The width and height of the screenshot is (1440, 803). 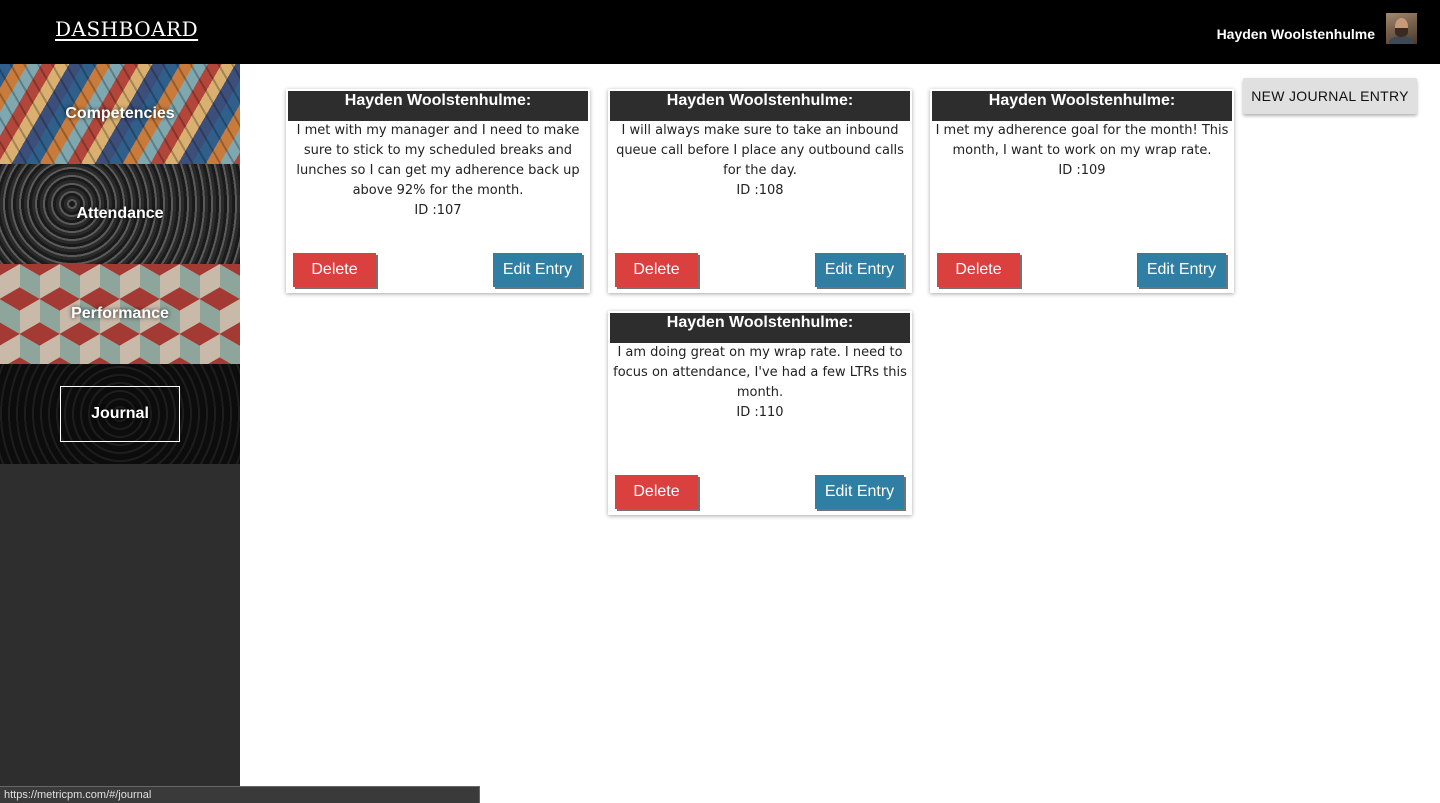 I want to click on entry-id: ID :108, so click(x=760, y=190).